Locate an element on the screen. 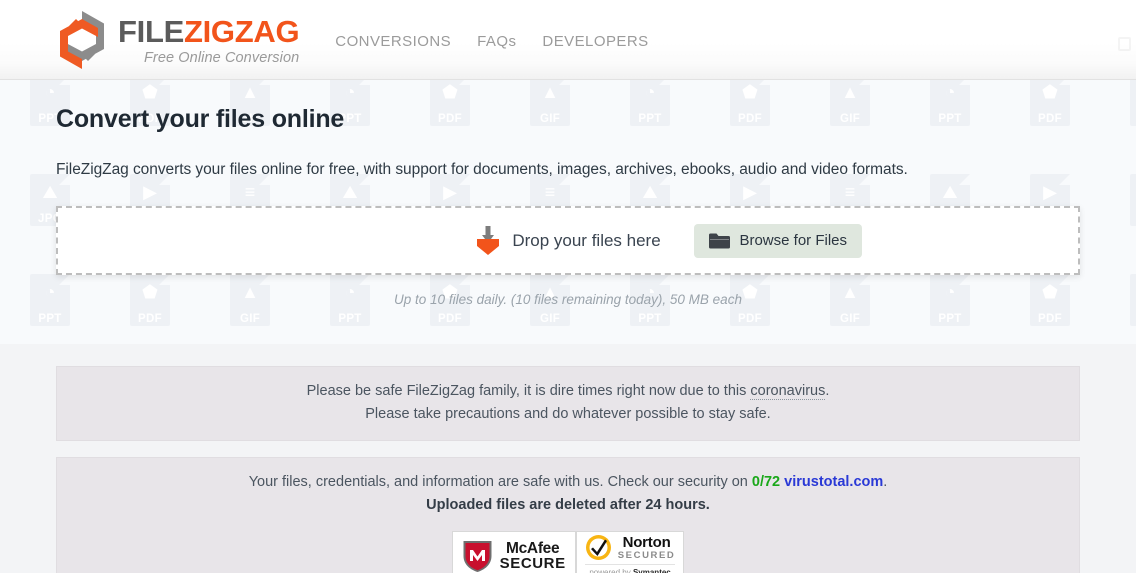 This screenshot has height=573, width=1136. mcafee-text: McAfee SECURE is located at coordinates (533, 556).